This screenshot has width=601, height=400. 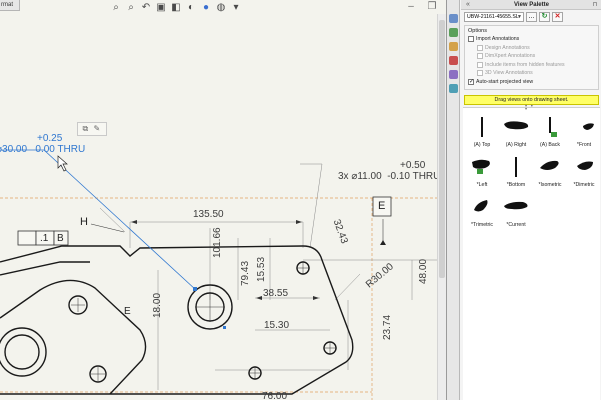 What do you see at coordinates (482, 127) in the screenshot?
I see `view-top-preview` at bounding box center [482, 127].